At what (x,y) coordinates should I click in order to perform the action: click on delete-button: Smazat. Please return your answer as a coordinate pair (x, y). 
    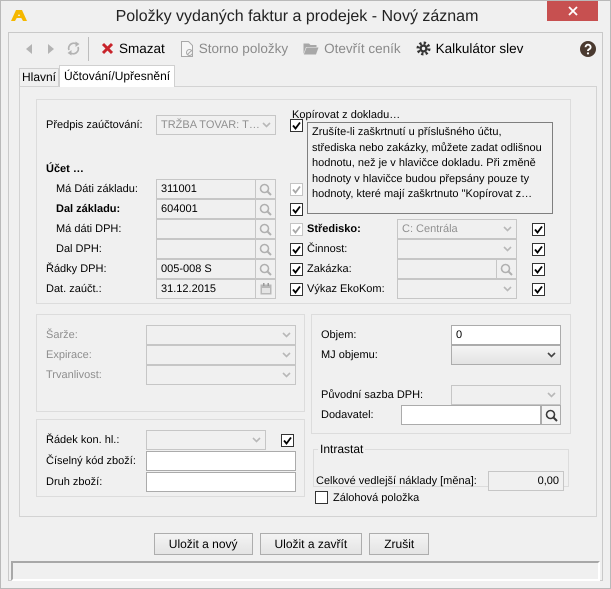
    Looking at the image, I should click on (133, 48).